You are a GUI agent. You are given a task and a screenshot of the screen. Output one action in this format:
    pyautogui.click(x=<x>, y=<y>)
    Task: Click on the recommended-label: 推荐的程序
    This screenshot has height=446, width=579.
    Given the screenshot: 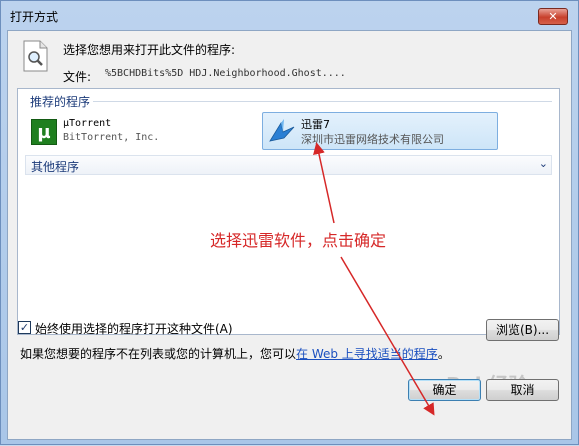 What is the action you would take?
    pyautogui.click(x=60, y=102)
    